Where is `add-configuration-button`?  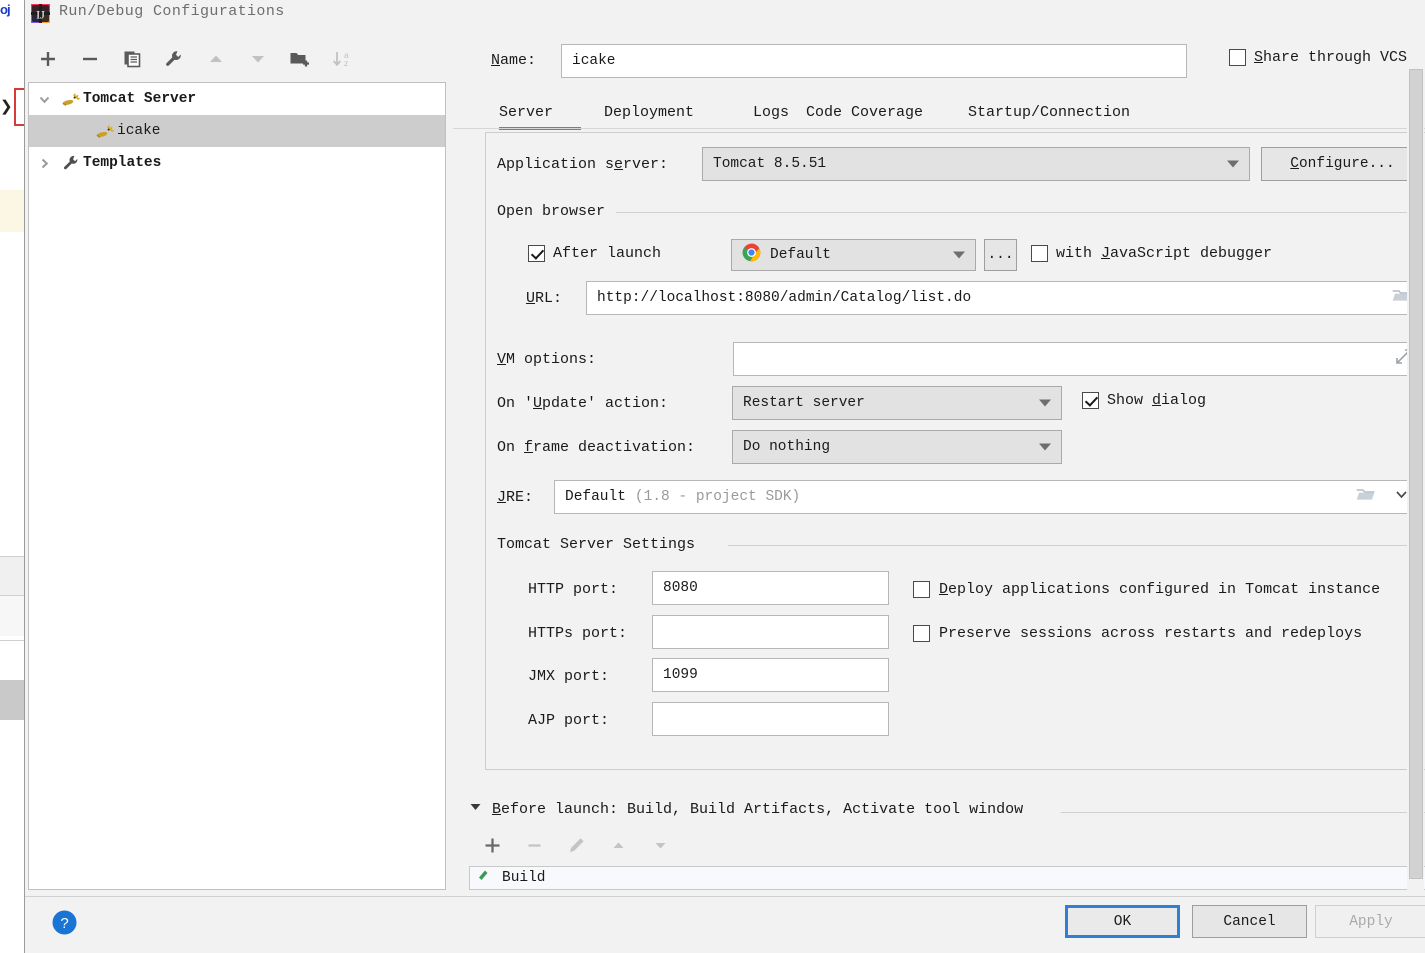 add-configuration-button is located at coordinates (48, 59).